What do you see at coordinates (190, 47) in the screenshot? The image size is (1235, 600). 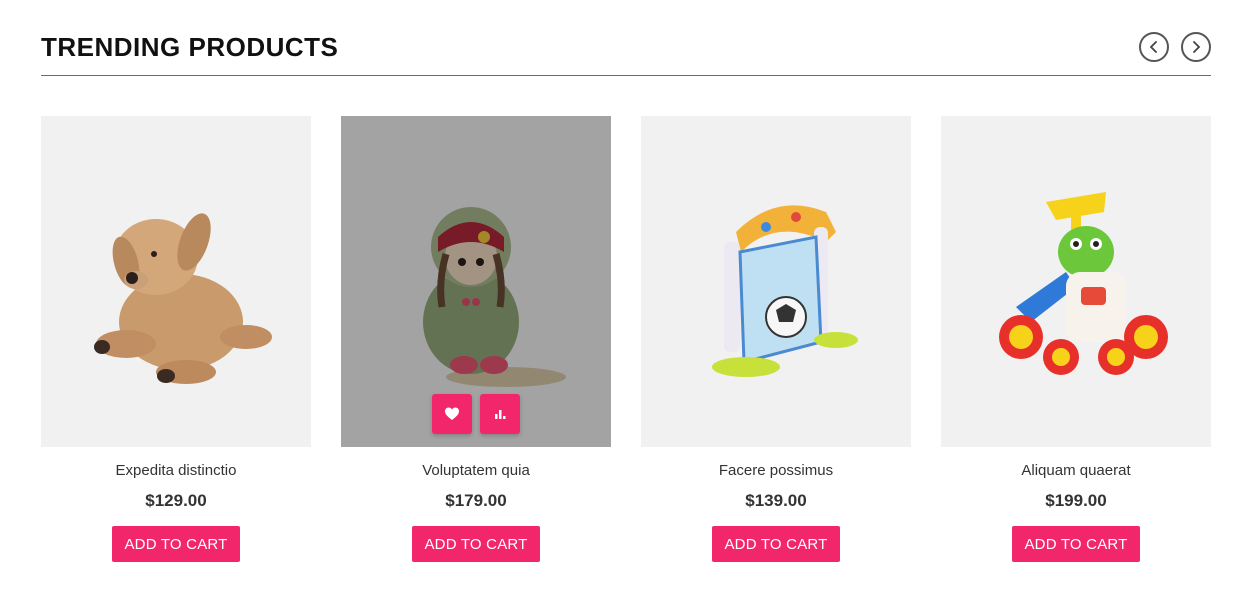 I see `section-title: TRENDING PRODUCTS` at bounding box center [190, 47].